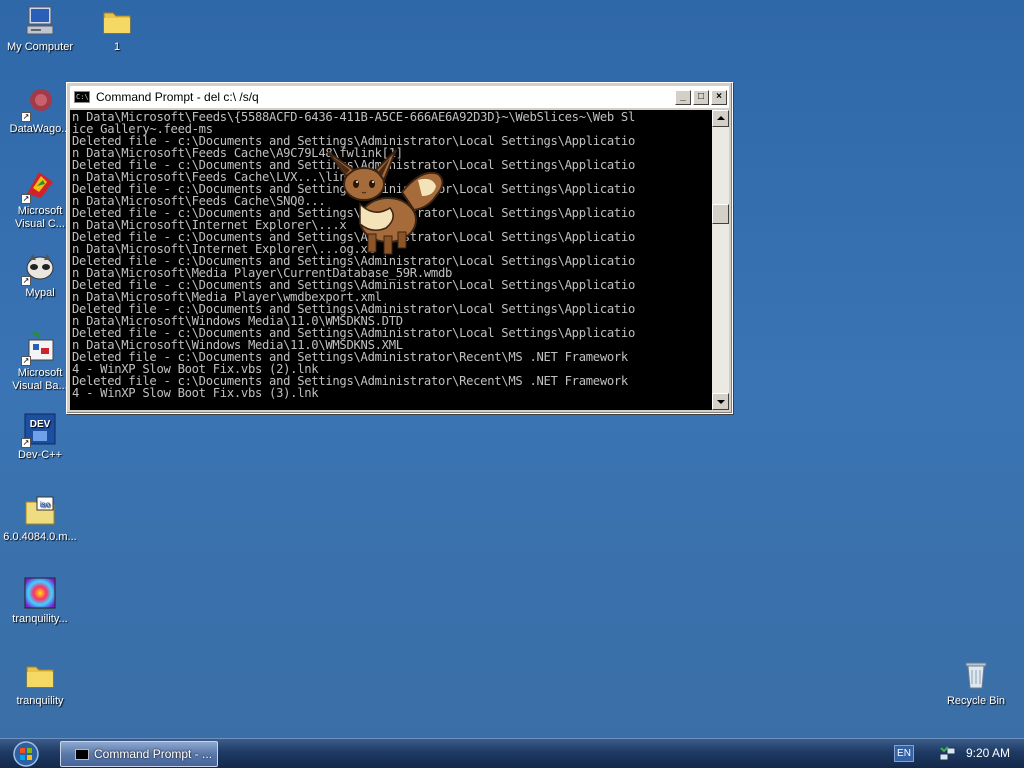 The height and width of the screenshot is (768, 1024). What do you see at coordinates (45, 504) in the screenshot?
I see `svg-text: iso` at bounding box center [45, 504].